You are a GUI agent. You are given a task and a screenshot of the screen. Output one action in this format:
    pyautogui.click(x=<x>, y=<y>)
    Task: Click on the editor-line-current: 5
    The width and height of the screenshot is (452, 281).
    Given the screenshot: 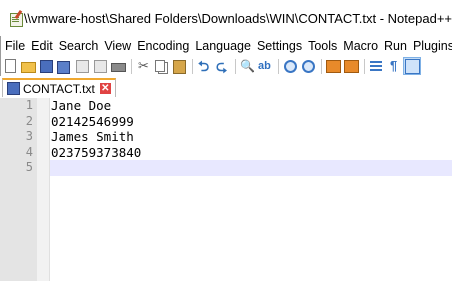 What is the action you would take?
    pyautogui.click(x=226, y=168)
    